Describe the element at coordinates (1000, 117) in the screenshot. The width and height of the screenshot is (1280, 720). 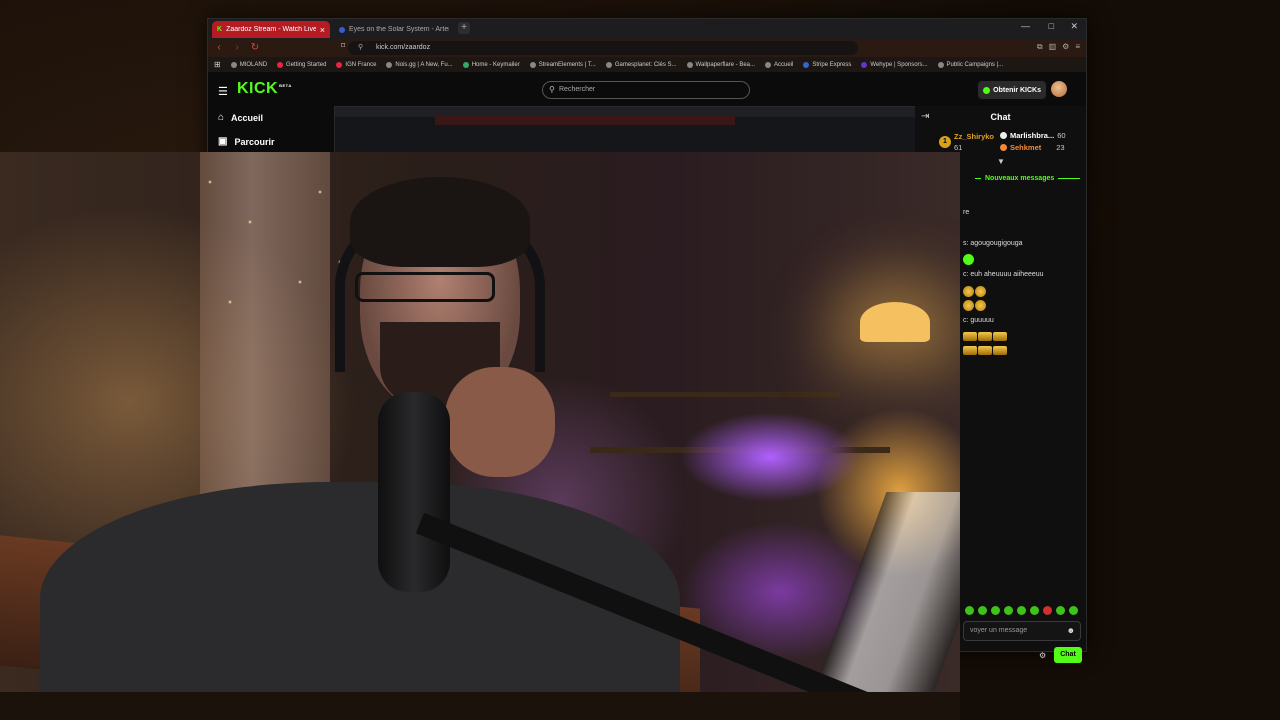
I see `chat-title: Chat` at that location.